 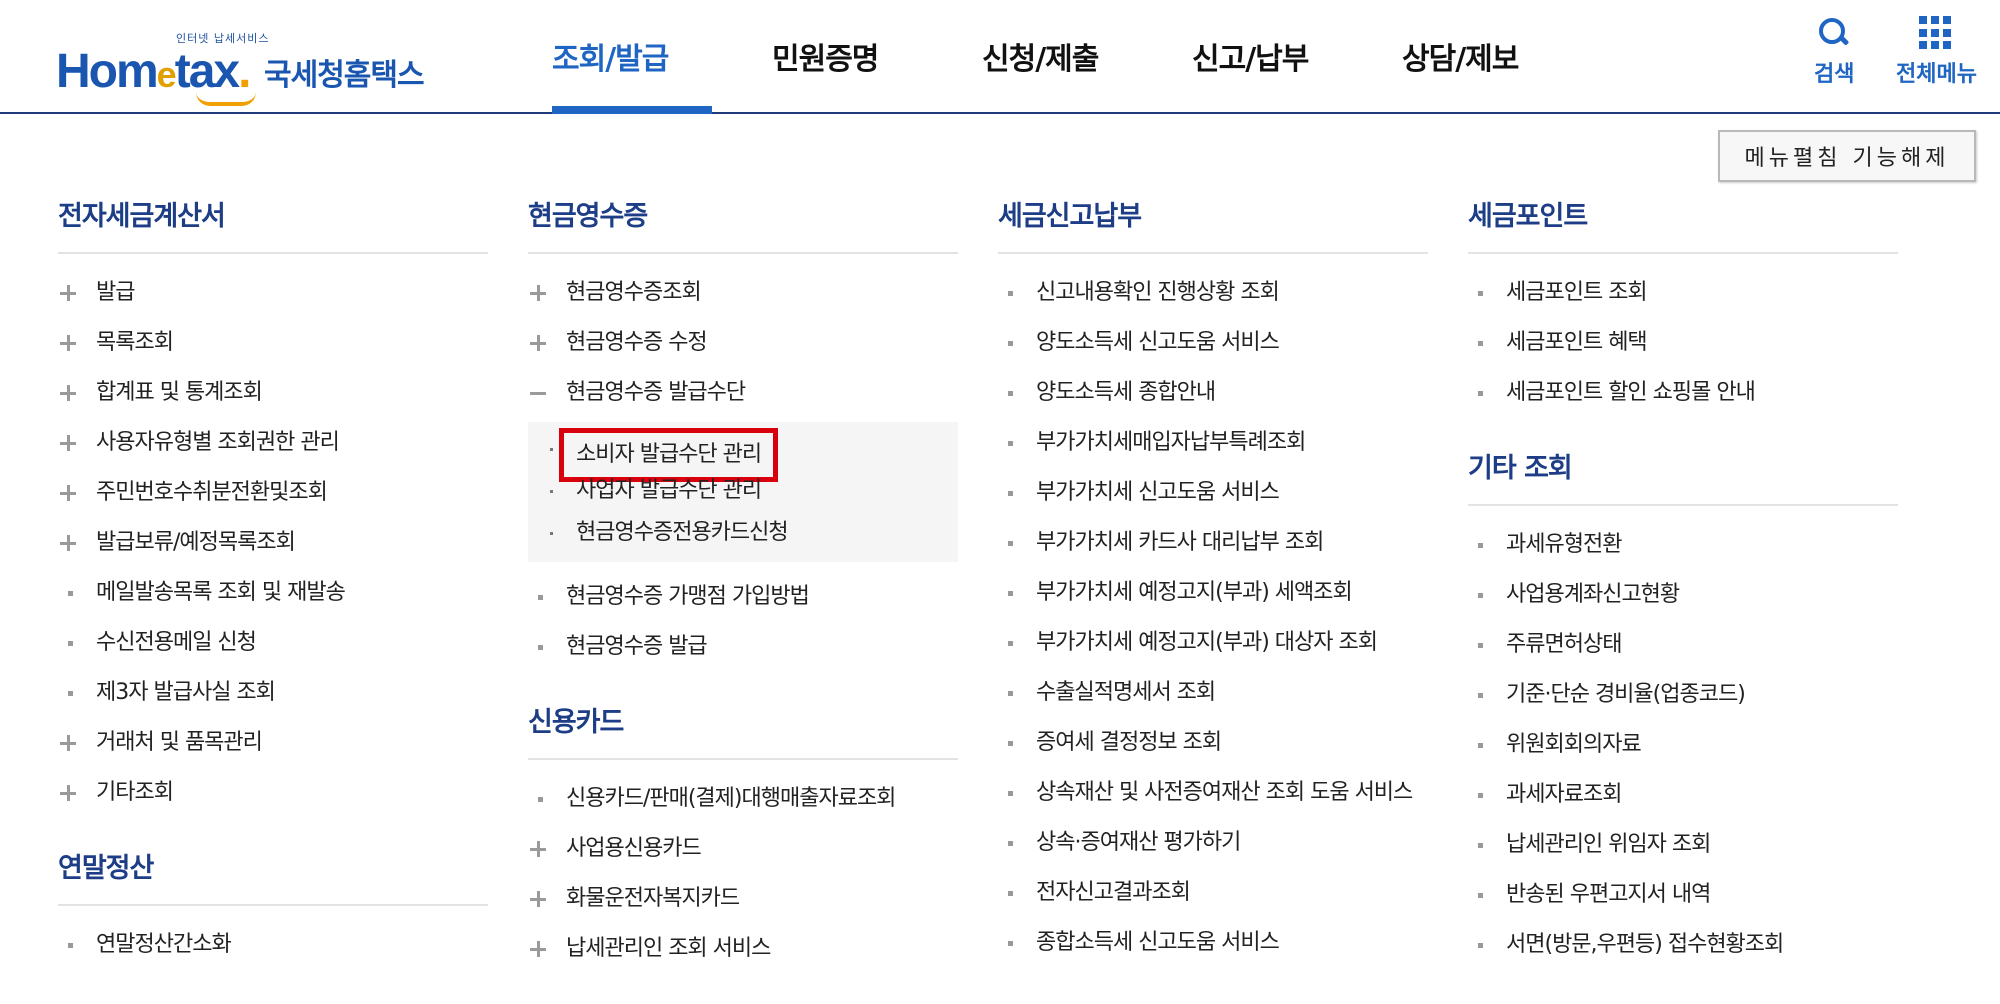 What do you see at coordinates (1683, 645) in the screenshot?
I see `menu-item: 주류면허상태` at bounding box center [1683, 645].